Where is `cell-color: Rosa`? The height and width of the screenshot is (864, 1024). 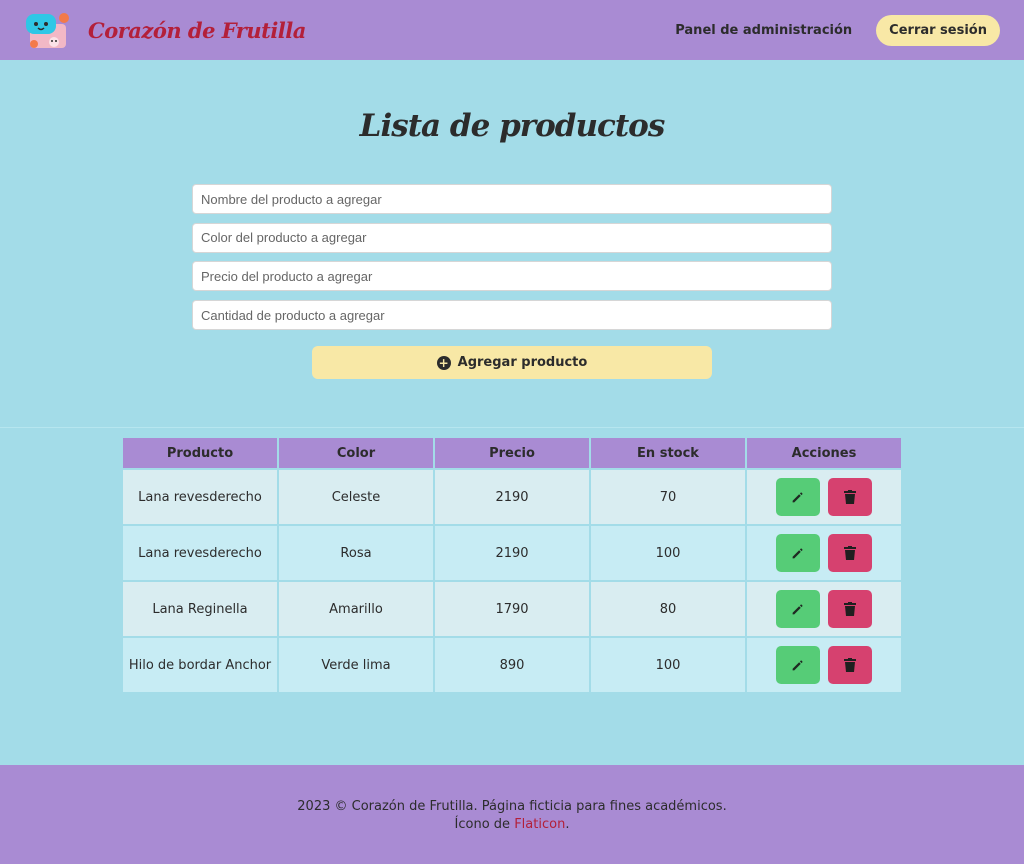 cell-color: Rosa is located at coordinates (356, 553).